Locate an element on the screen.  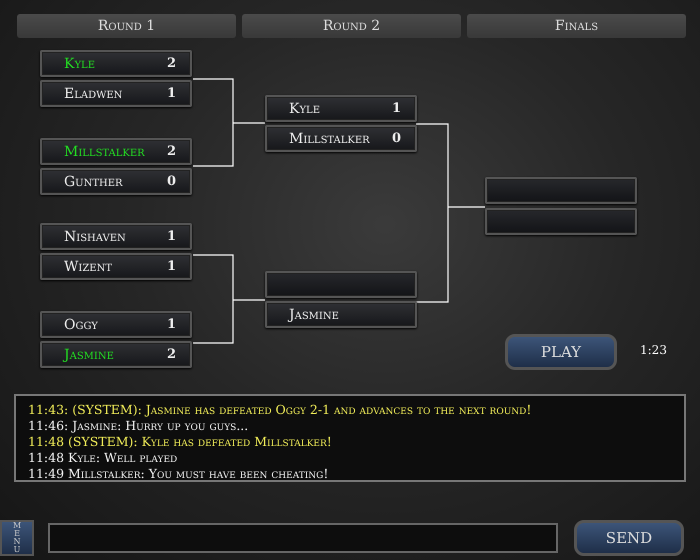
chat-message: 11:48 (SYSTEM): Kyle has defeated Millstalker! is located at coordinates (180, 441).